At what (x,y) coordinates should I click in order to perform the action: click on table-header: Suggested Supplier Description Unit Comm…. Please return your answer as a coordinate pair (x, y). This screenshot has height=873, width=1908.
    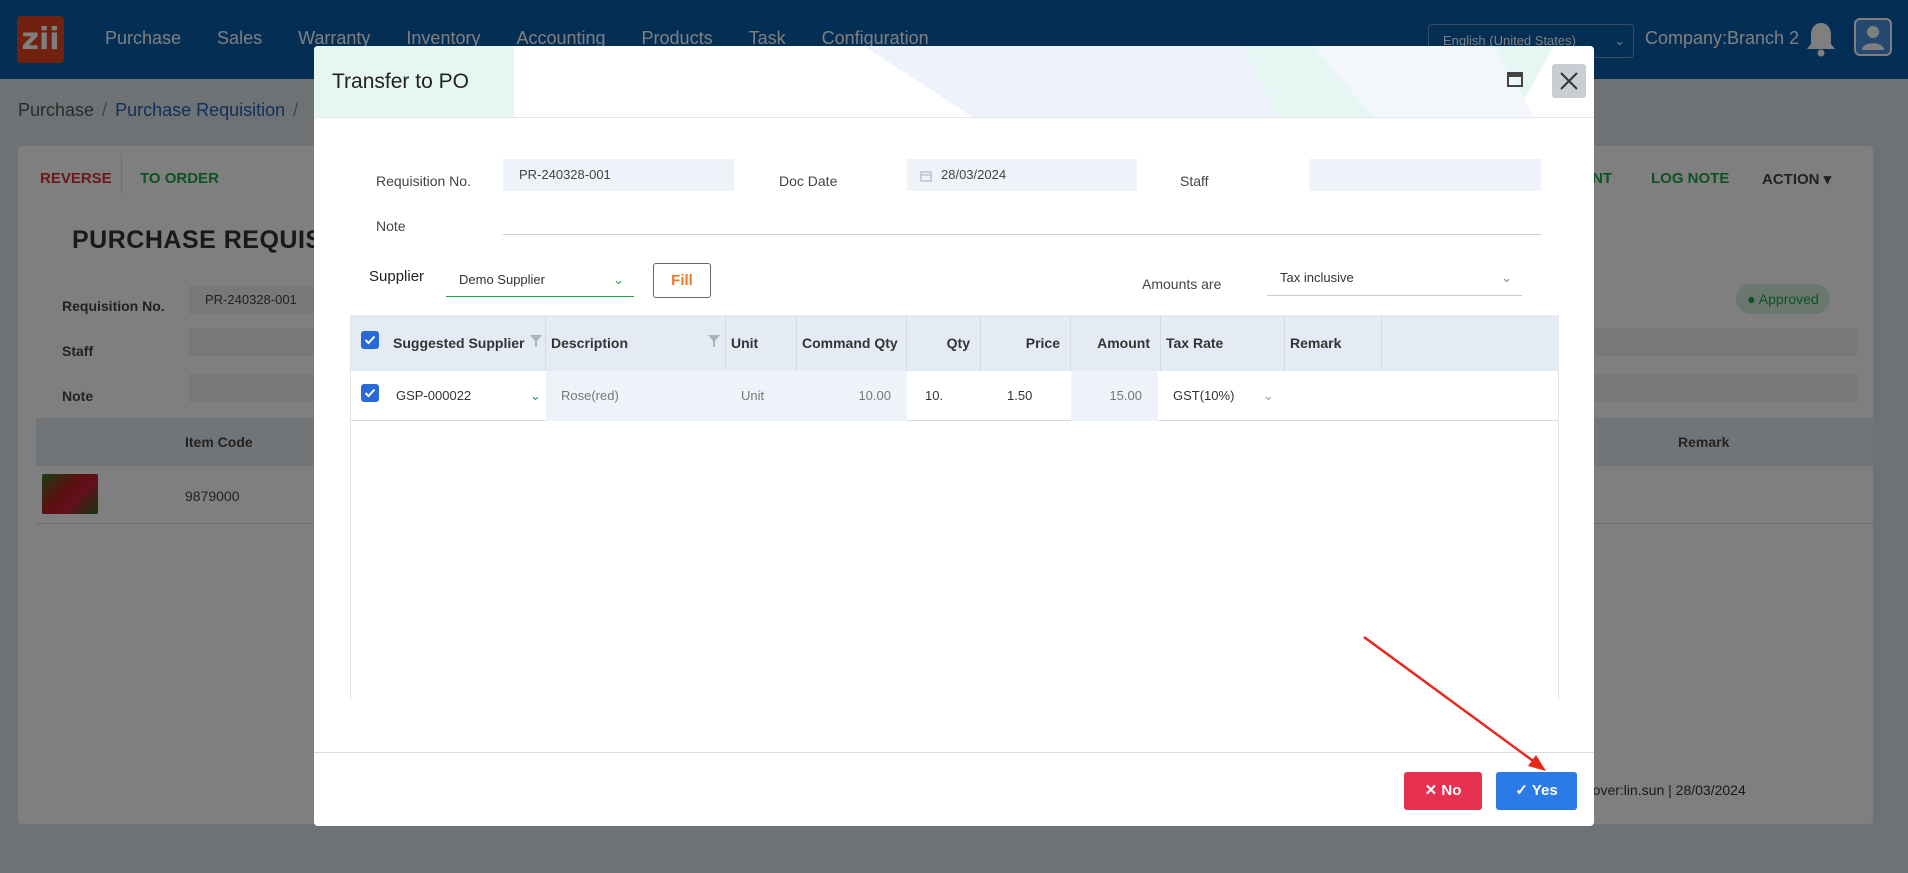
    Looking at the image, I should click on (954, 343).